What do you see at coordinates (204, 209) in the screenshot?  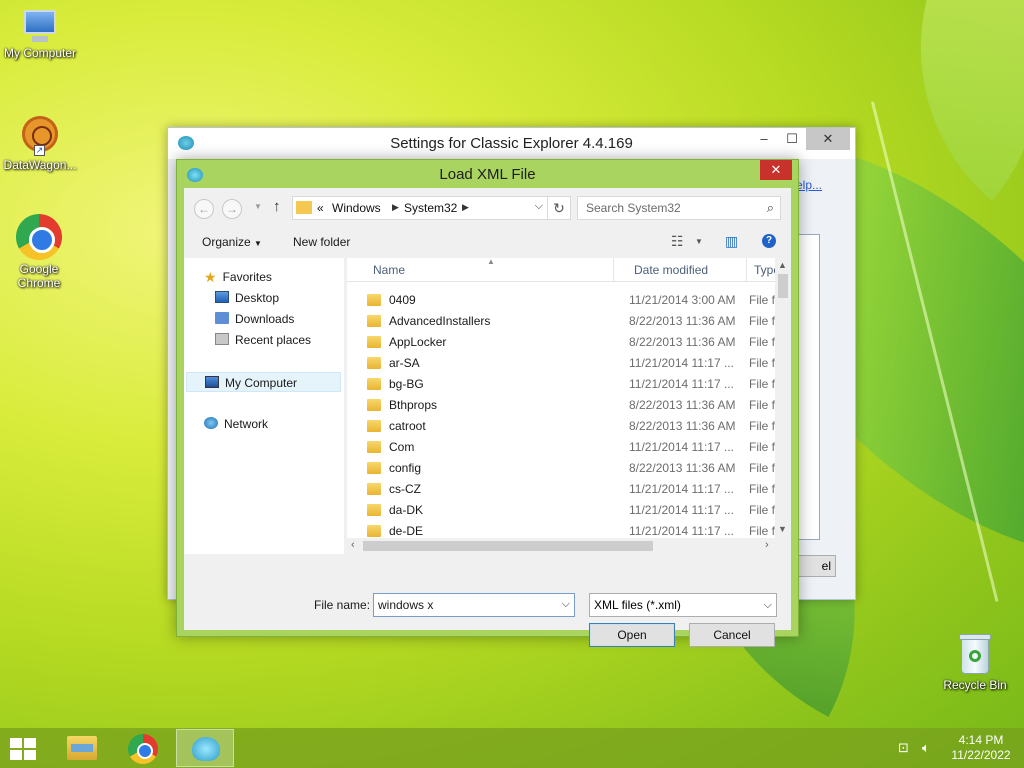 I see `back-button: ←` at bounding box center [204, 209].